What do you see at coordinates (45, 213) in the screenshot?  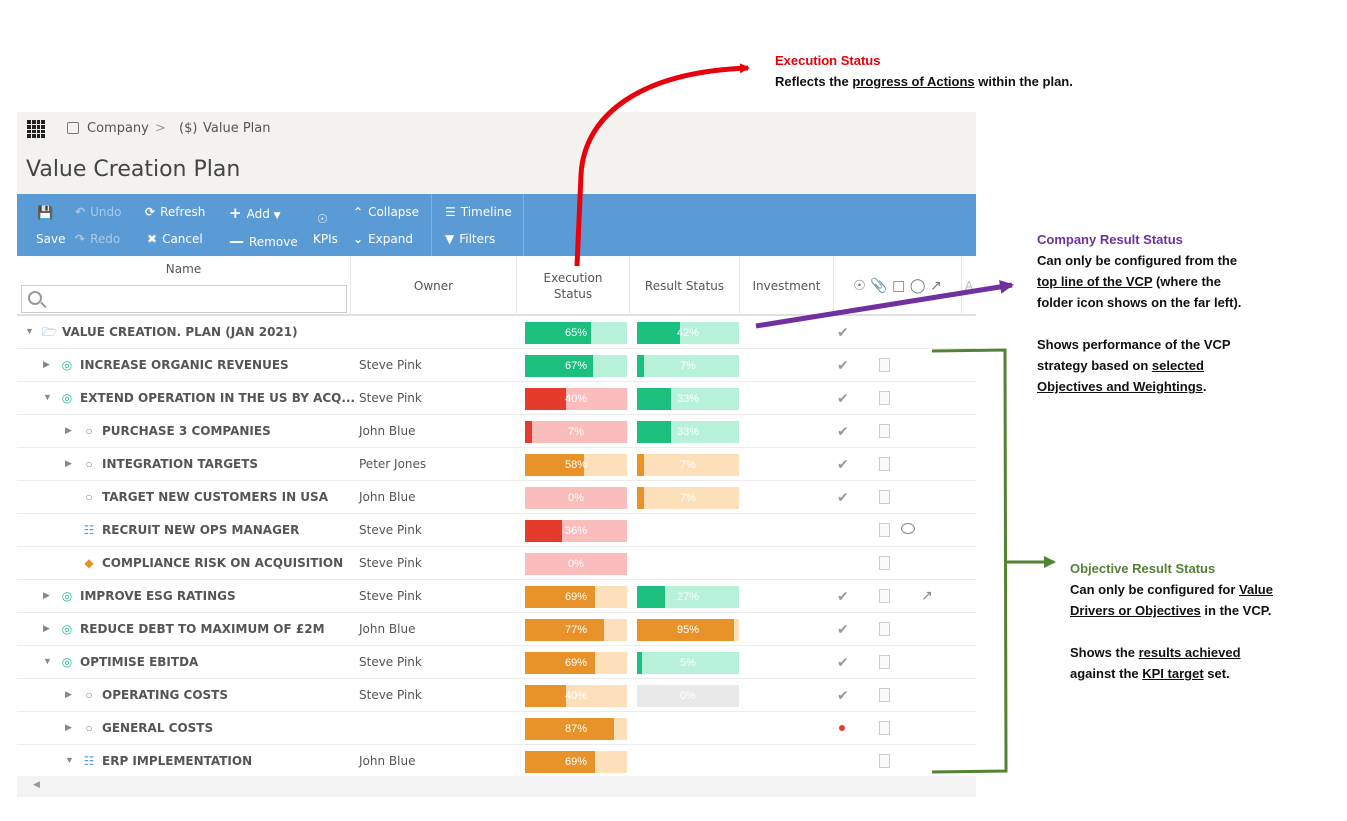 I see `save-icon: 💾` at bounding box center [45, 213].